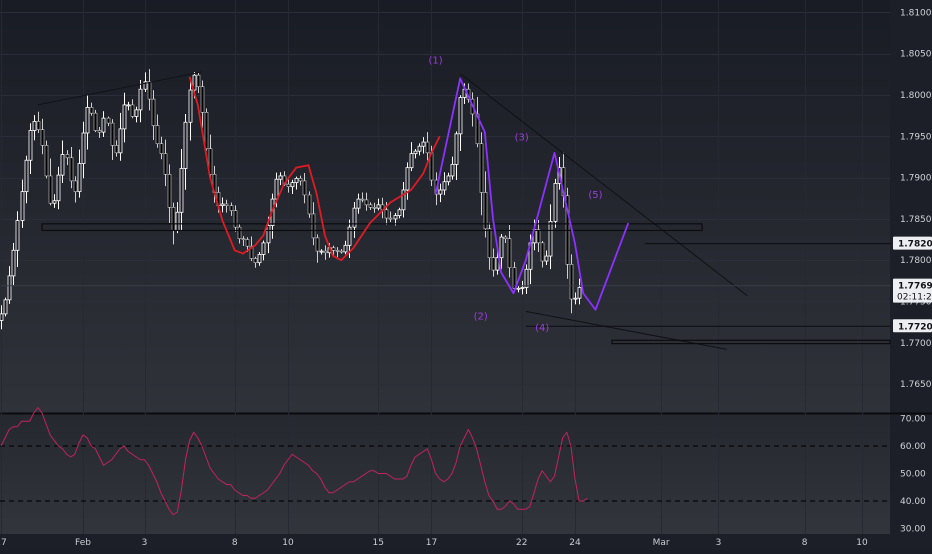 This screenshot has height=554, width=932. Describe the element at coordinates (913, 475) in the screenshot. I see `rsi-tick-label: 50.00` at that location.